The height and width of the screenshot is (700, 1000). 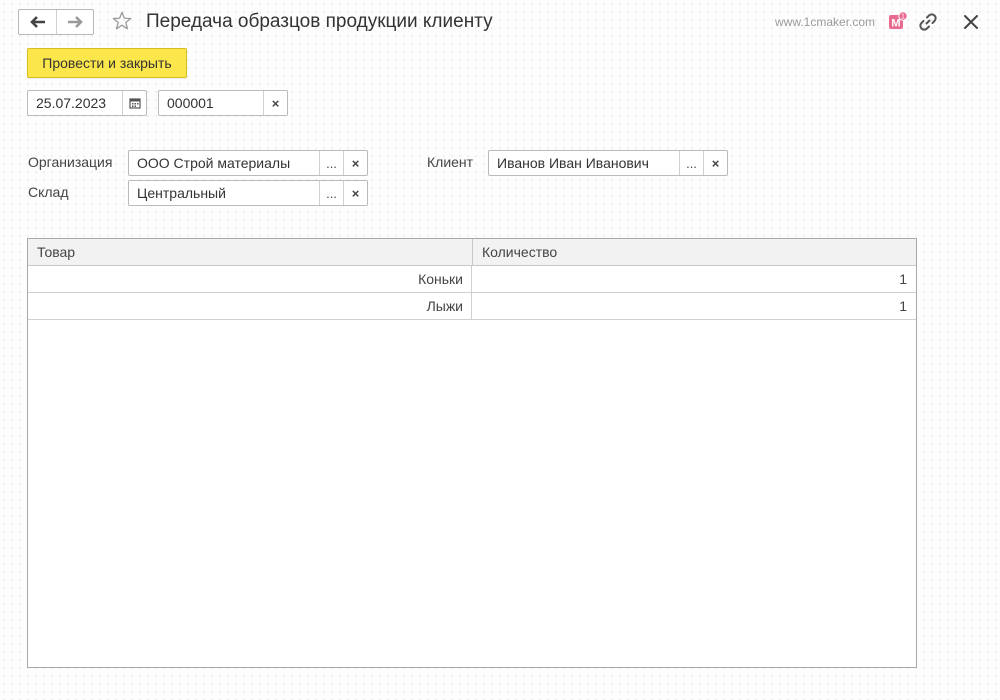 I want to click on table-row: Лыжи 1, so click(x=472, y=306).